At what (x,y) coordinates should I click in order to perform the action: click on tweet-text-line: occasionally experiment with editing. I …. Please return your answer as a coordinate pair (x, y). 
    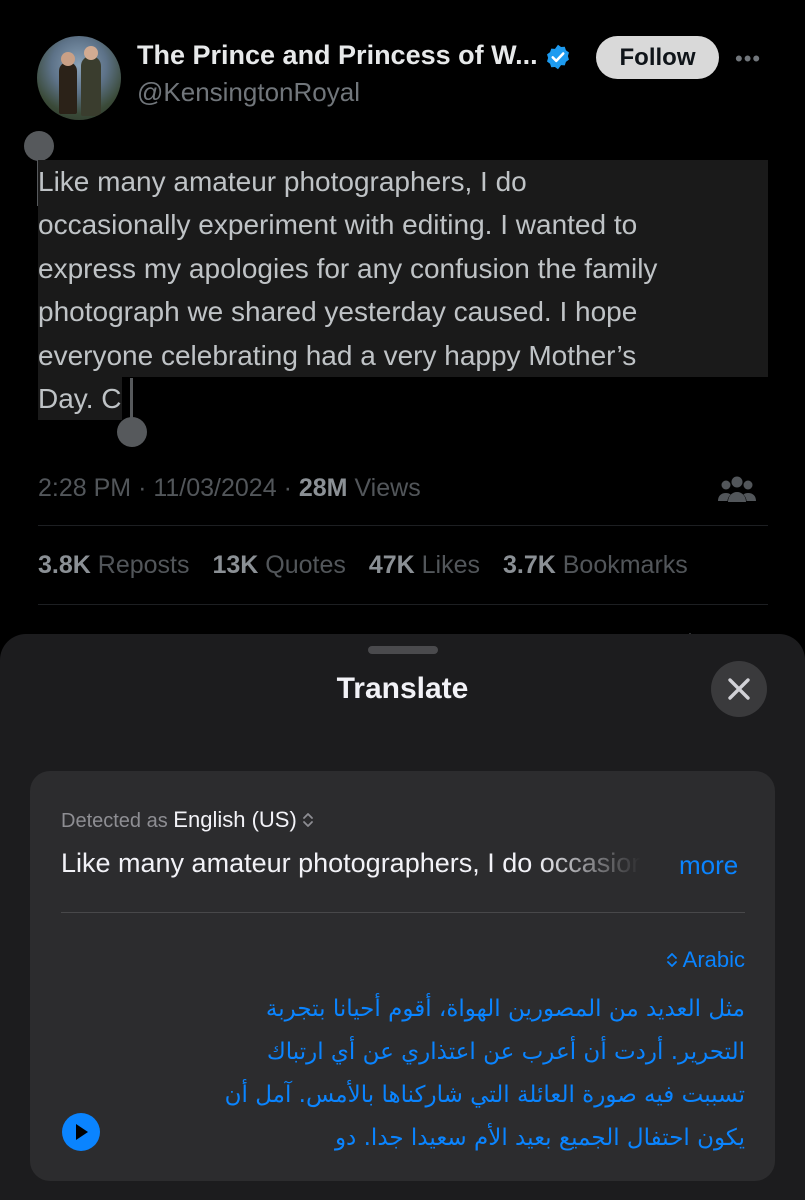
    Looking at the image, I should click on (403, 225).